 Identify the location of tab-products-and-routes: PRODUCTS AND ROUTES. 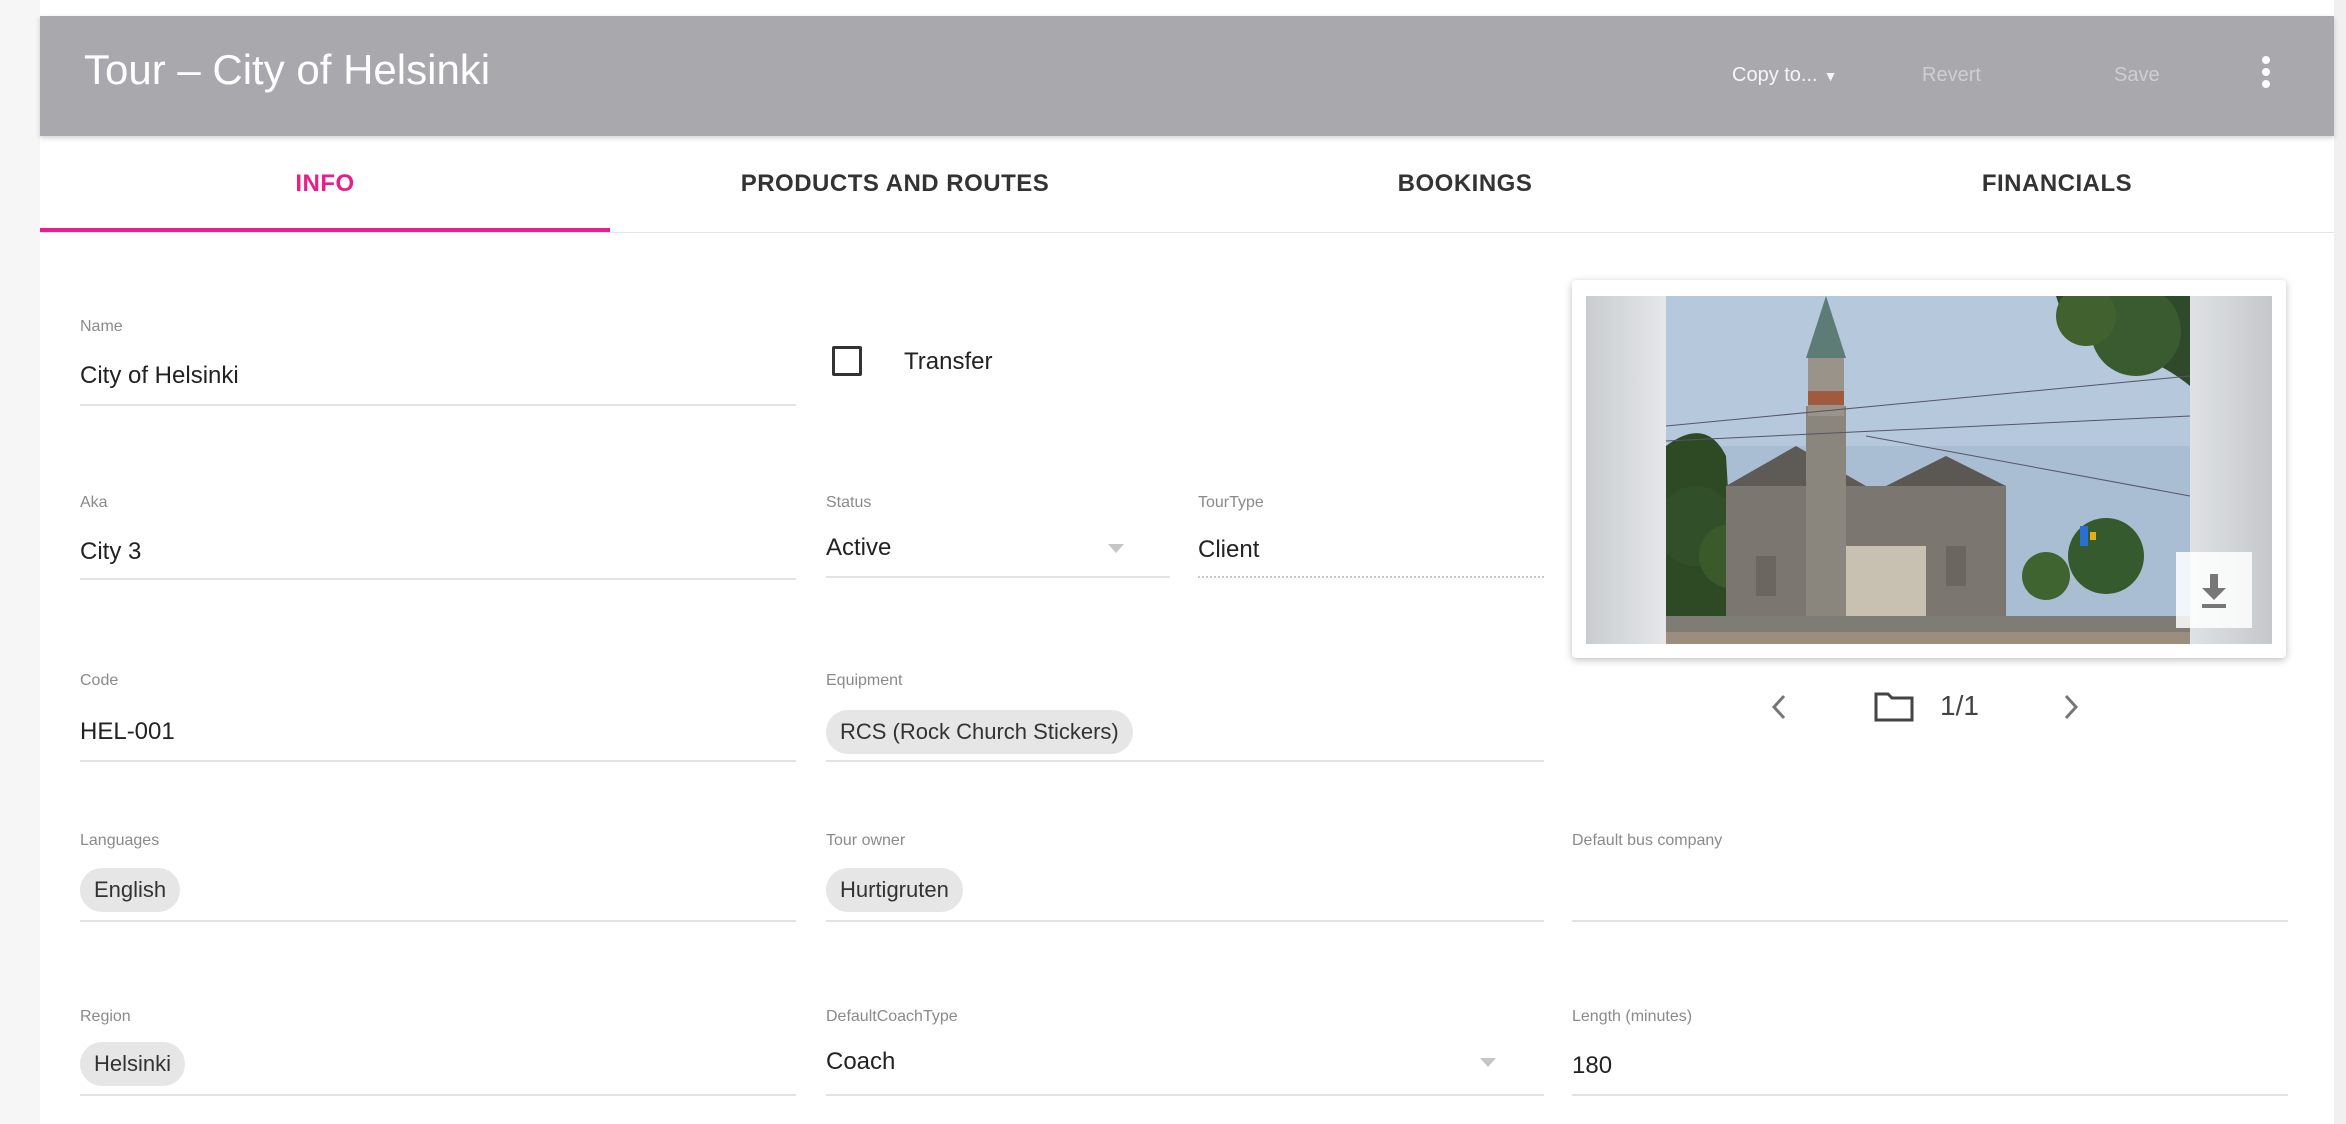
(895, 184).